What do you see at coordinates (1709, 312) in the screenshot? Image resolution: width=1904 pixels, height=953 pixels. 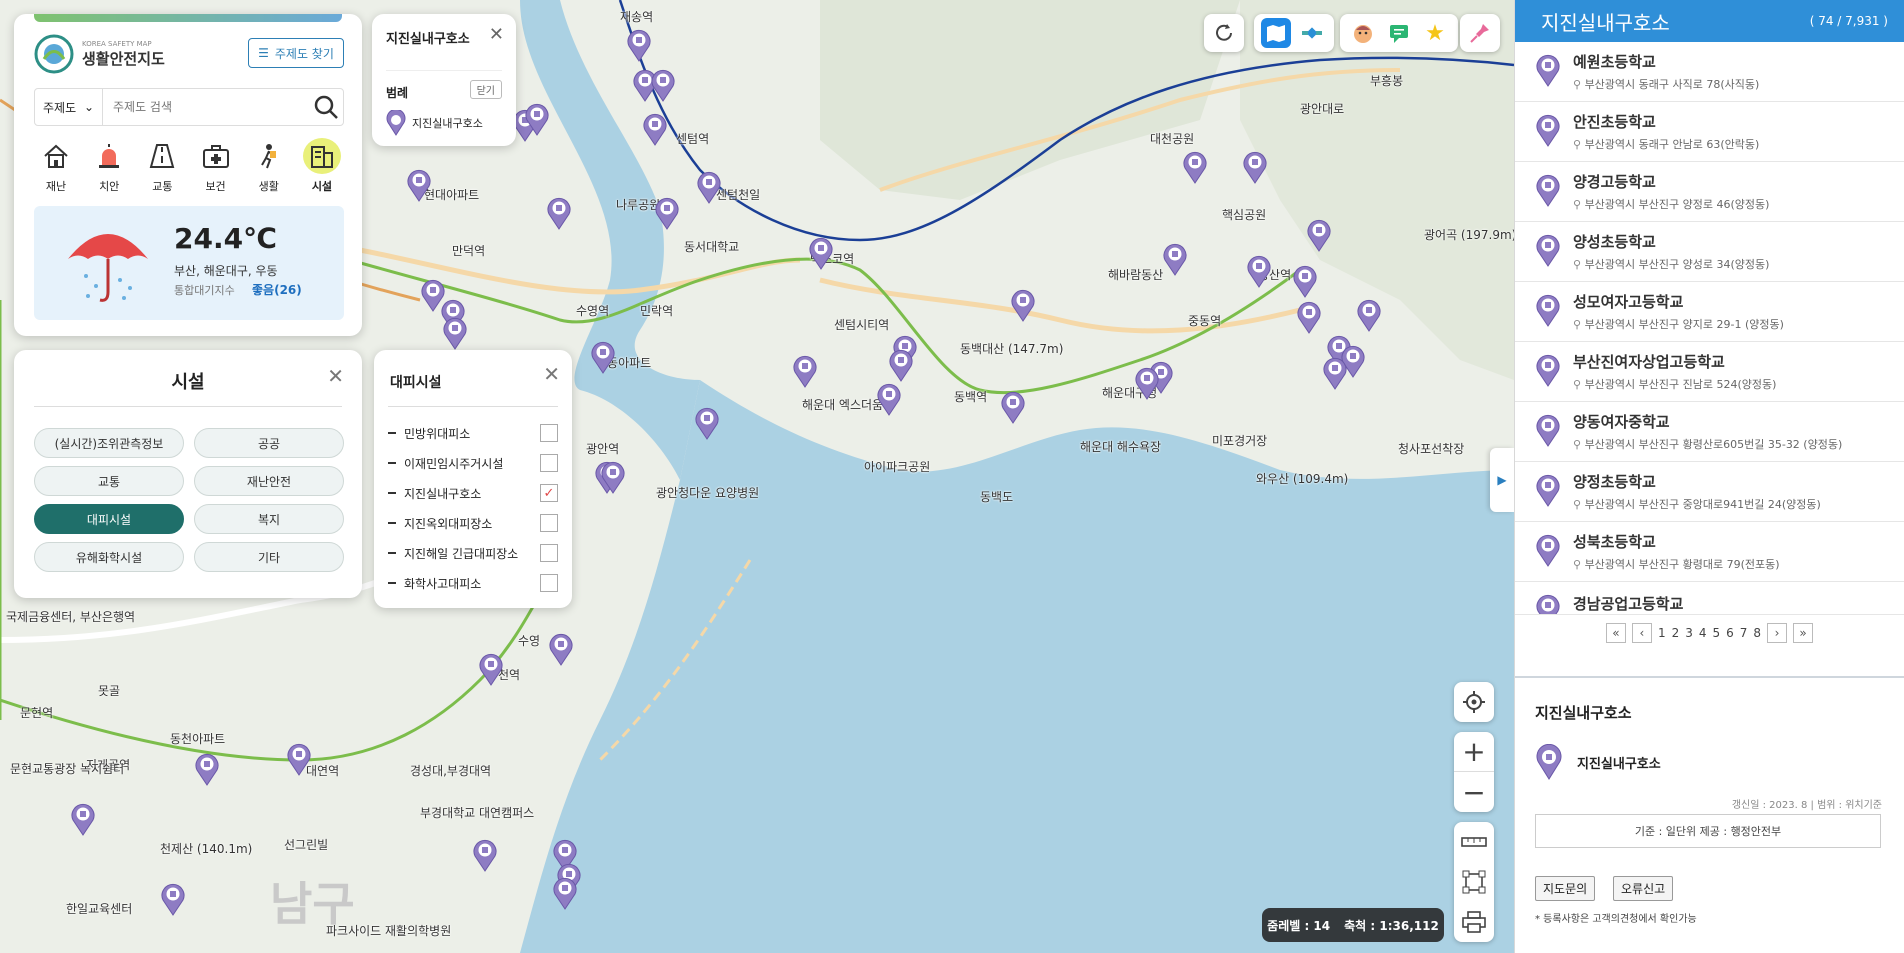 I see `result-list-item: 성모여자고등학교 ⚲ 부산광역시 부산진구 양지로 29-1 (양정동)` at bounding box center [1709, 312].